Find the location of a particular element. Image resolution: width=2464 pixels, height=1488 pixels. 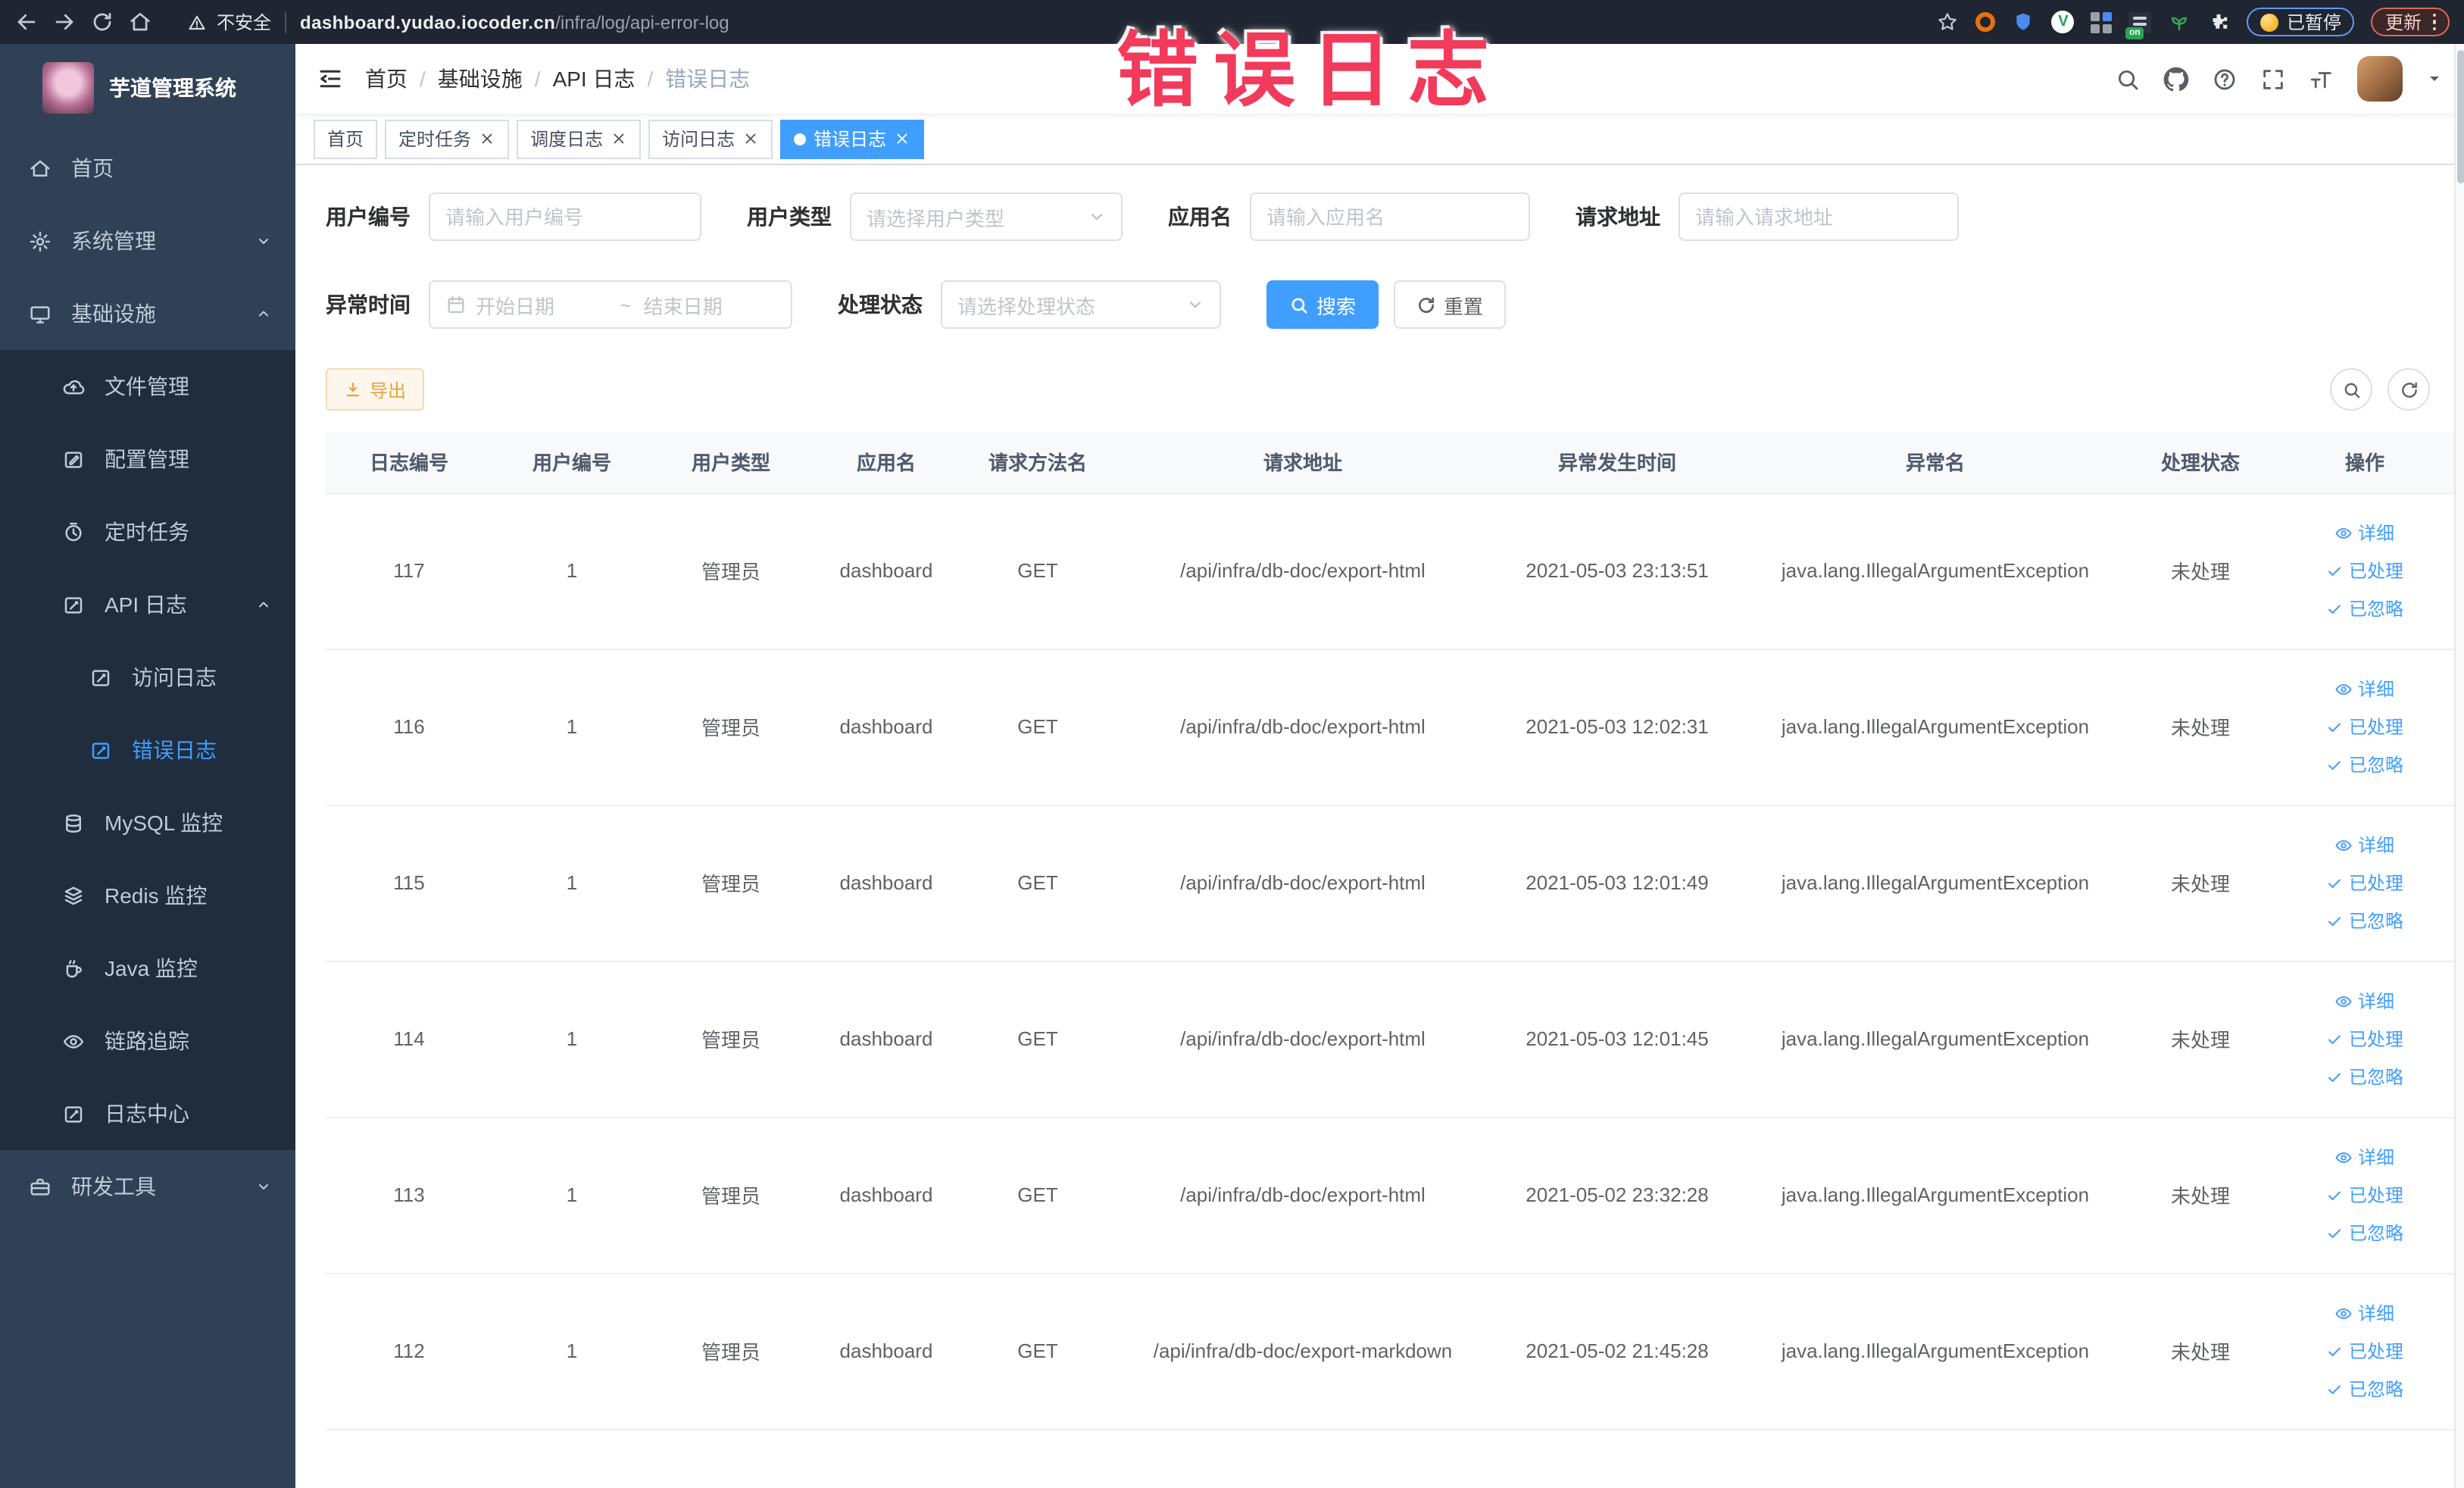

reset-button: 重置 is located at coordinates (1450, 304).